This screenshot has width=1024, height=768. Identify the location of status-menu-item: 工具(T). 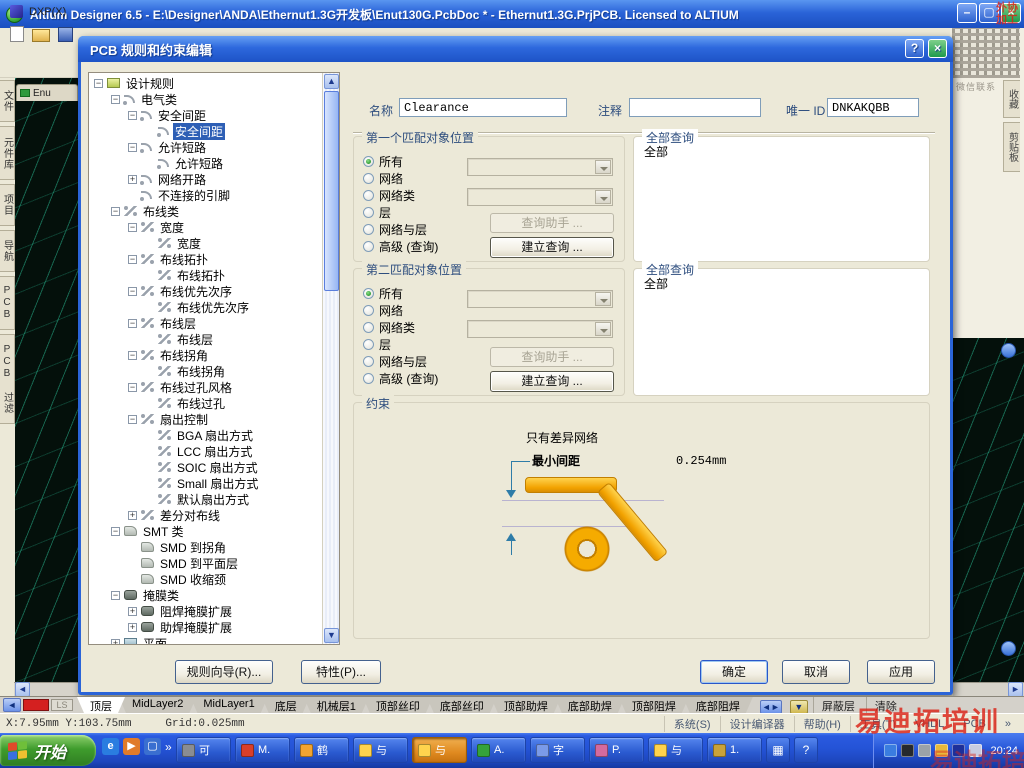
(877, 724).